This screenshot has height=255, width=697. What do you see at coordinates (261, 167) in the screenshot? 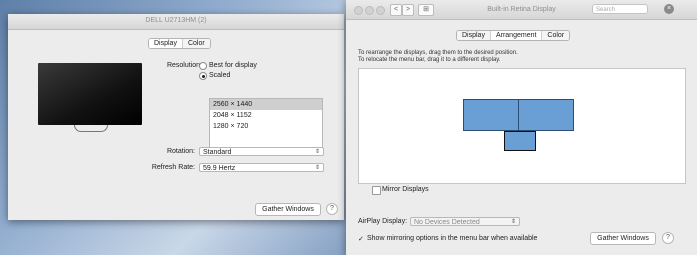
I see `refresh-rate-select: 59.9 Hertz ⇕` at bounding box center [261, 167].